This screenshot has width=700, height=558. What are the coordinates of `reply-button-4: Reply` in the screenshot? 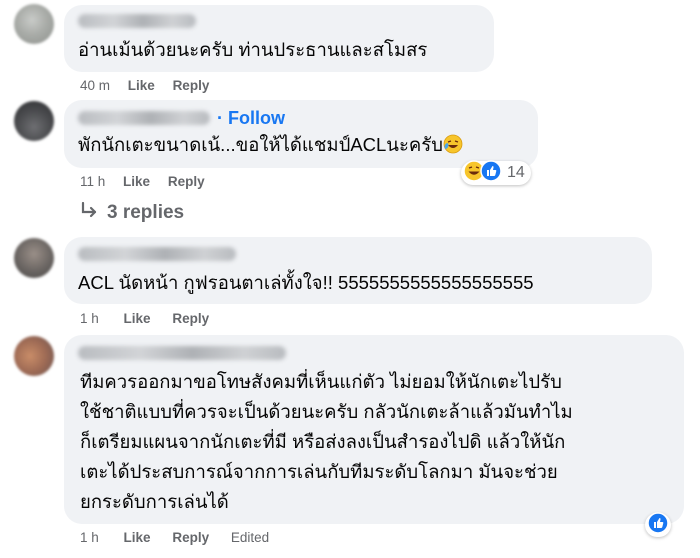 It's located at (190, 537).